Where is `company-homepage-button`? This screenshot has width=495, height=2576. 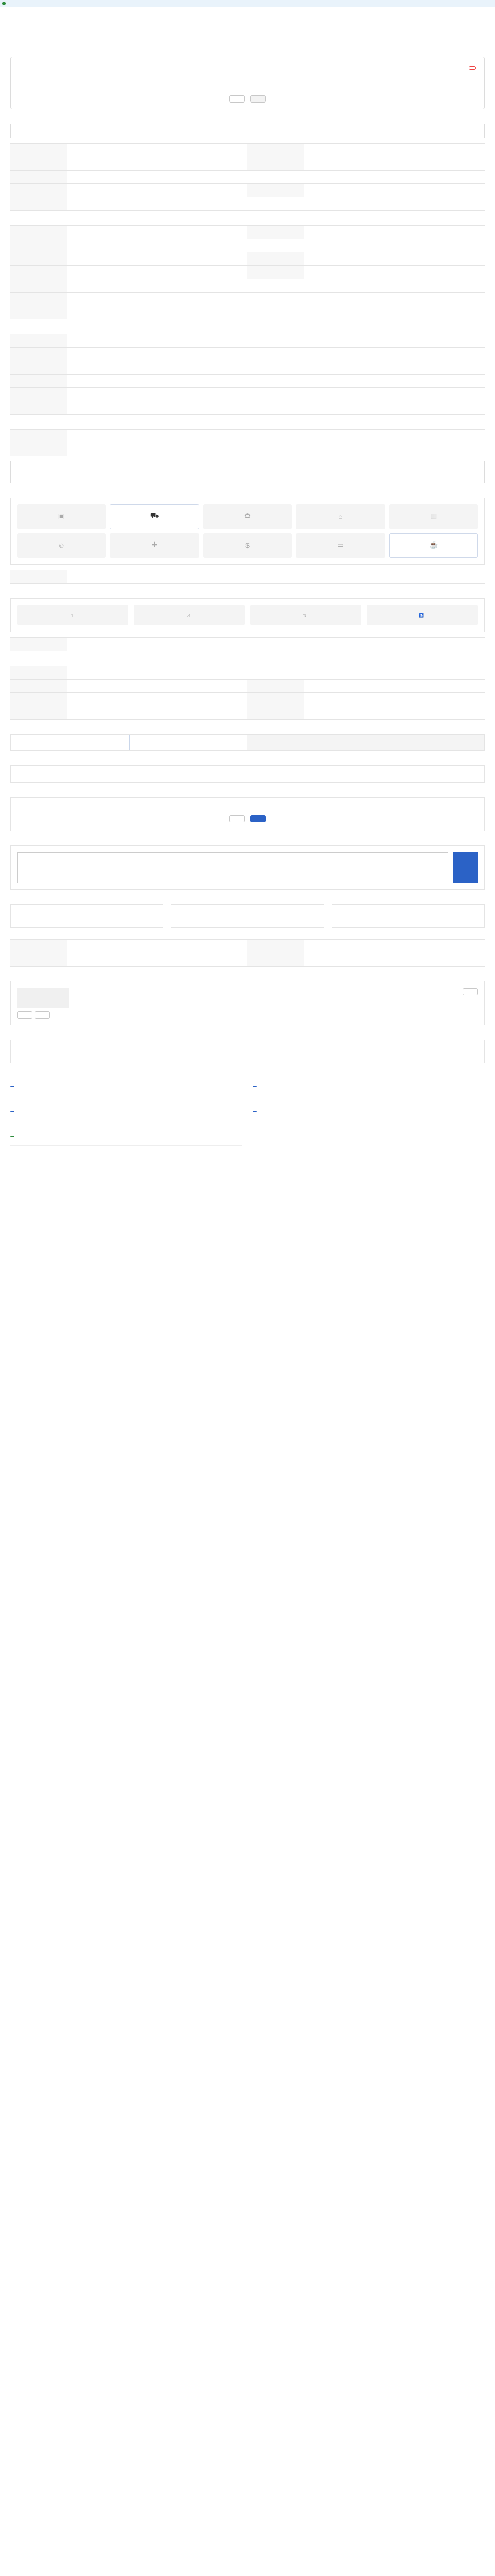
company-homepage-button is located at coordinates (470, 991).